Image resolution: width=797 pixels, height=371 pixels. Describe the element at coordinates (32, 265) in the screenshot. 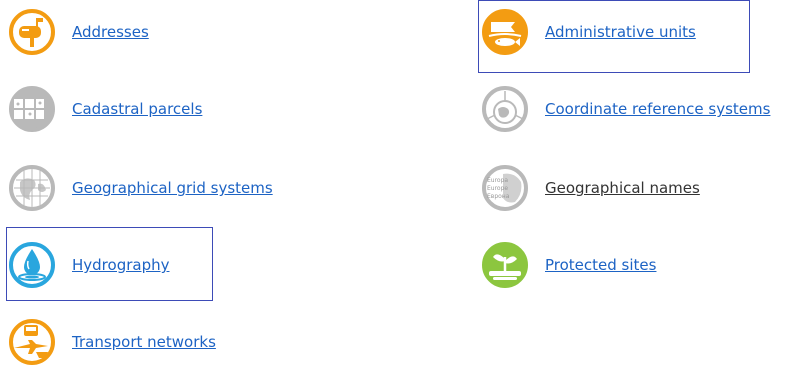

I see `water-drop-icon` at that location.